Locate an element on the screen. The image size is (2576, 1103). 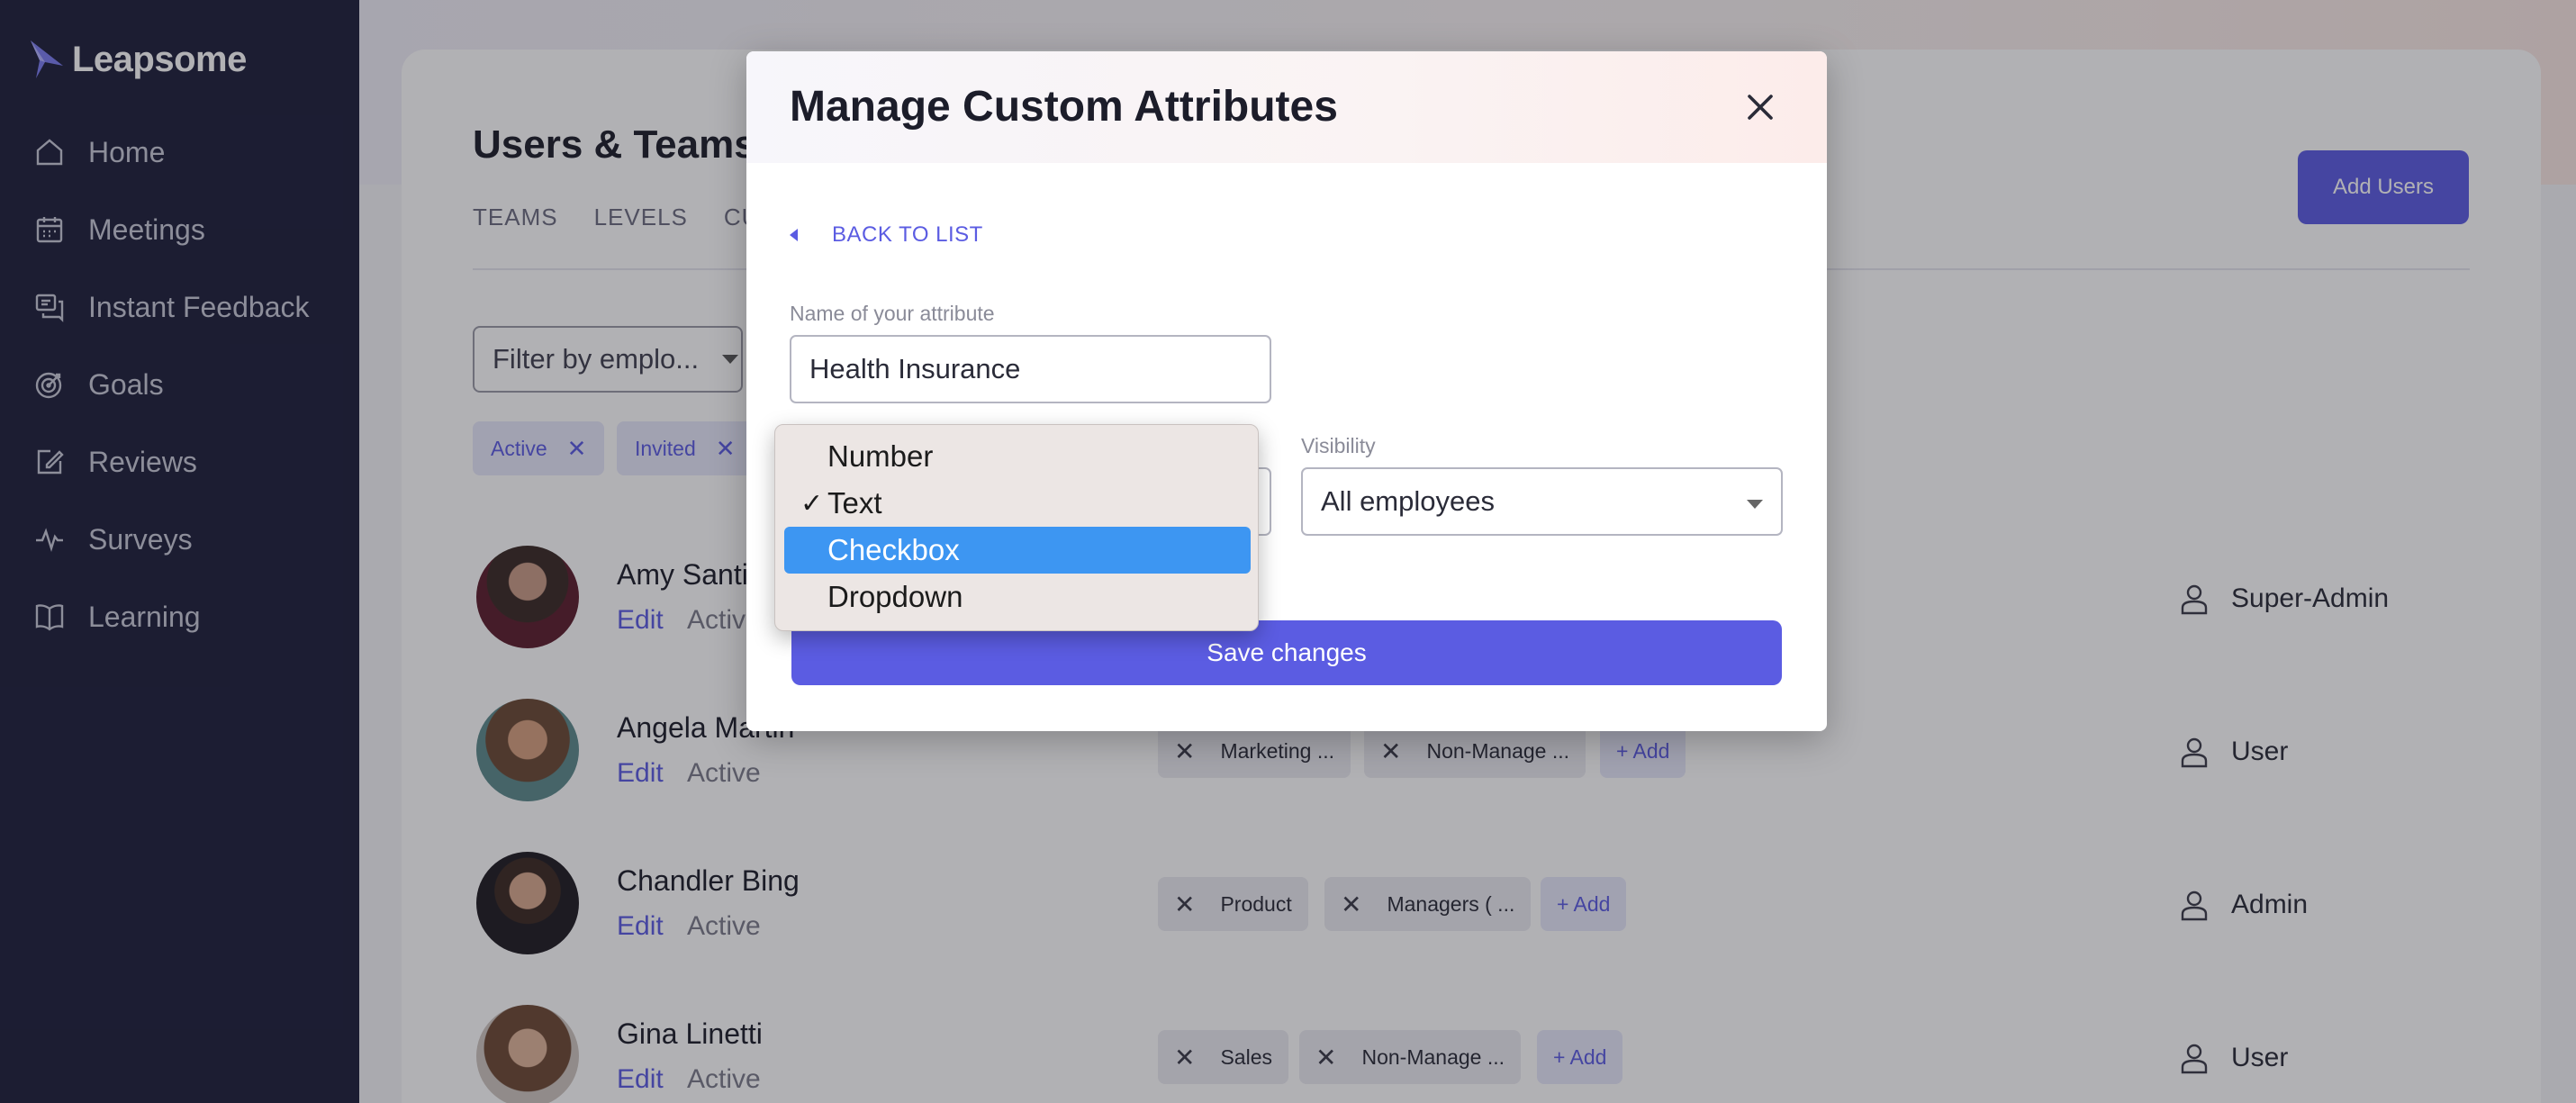
close-icon is located at coordinates (1760, 107).